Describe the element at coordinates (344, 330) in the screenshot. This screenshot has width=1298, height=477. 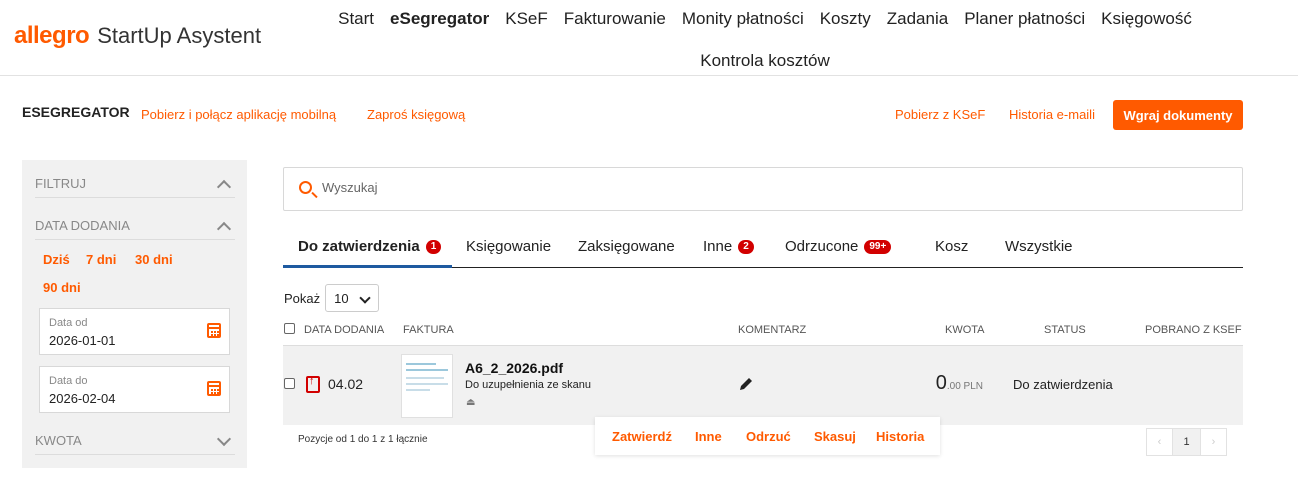
I see `column-header-date: DATA DODANIA` at that location.